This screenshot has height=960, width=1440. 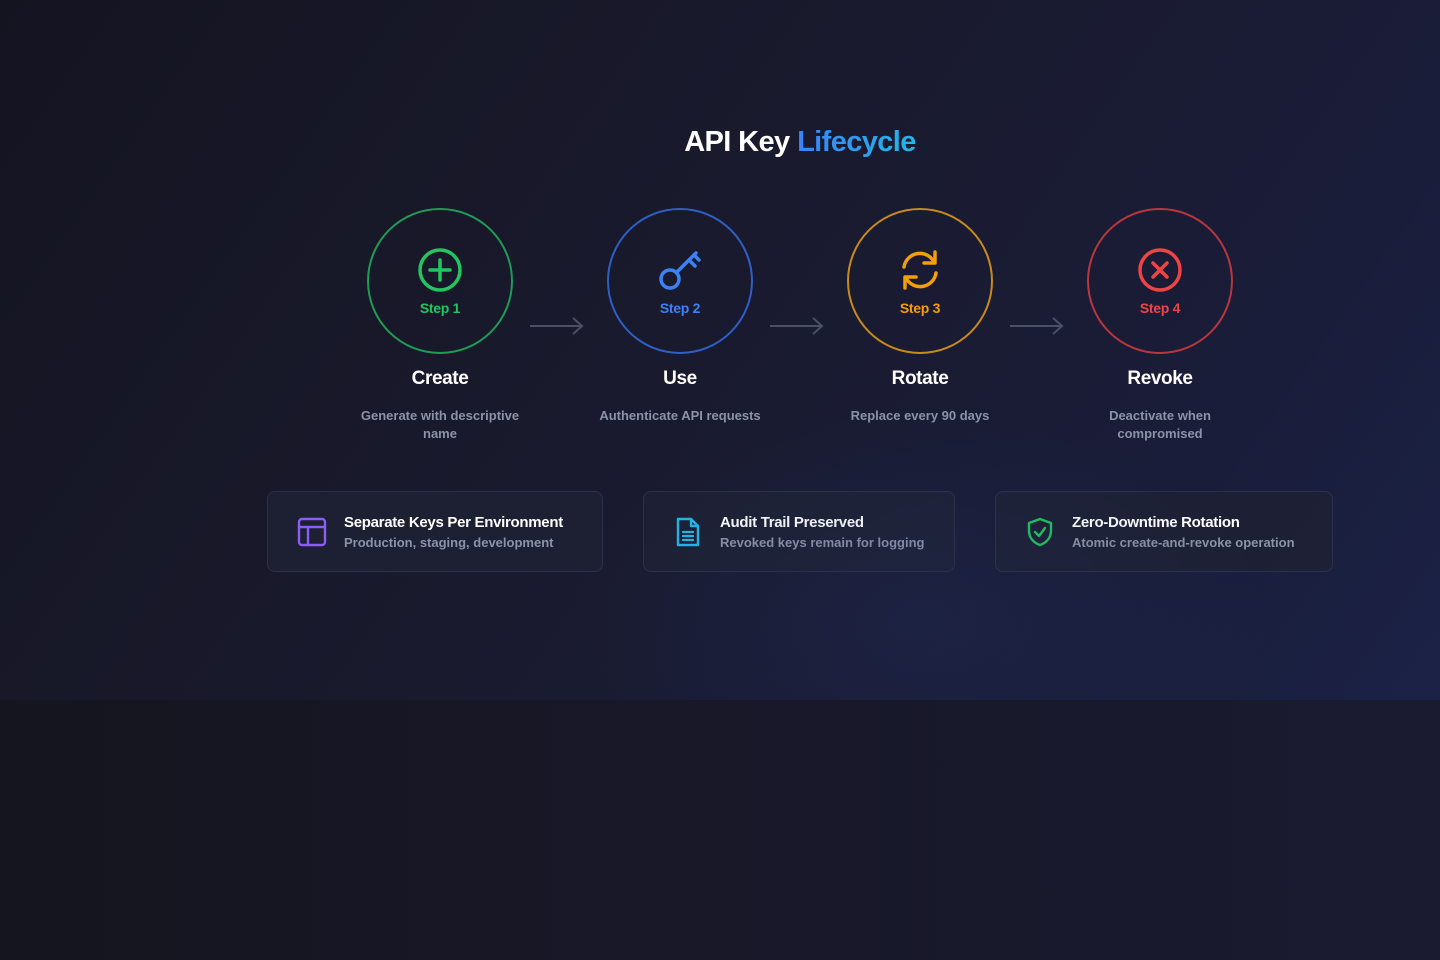 I want to click on step-use: Step 2 Use Authenticate API requests, so click(x=680, y=316).